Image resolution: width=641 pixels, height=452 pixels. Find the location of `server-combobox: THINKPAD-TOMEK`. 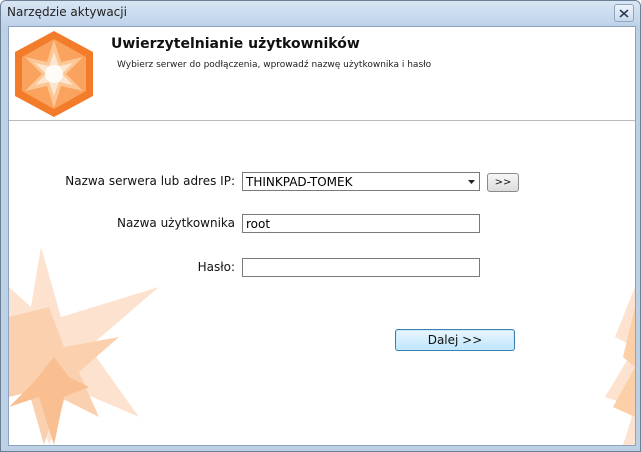

server-combobox: THINKPAD-TOMEK is located at coordinates (361, 181).